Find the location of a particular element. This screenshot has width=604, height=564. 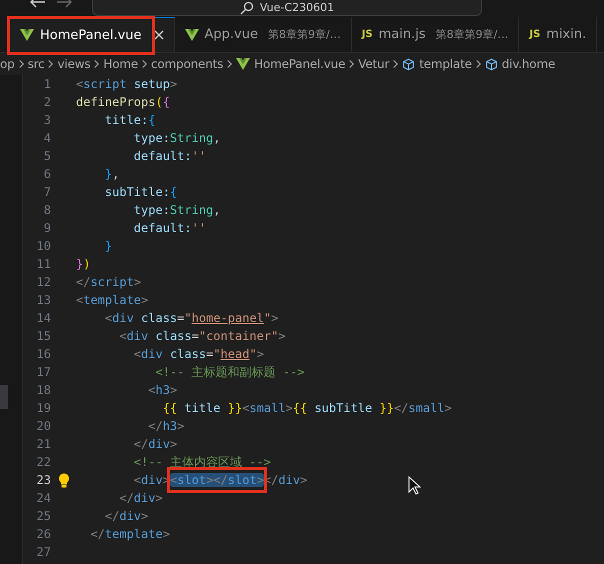

breadcrumb-item: Home is located at coordinates (120, 64).